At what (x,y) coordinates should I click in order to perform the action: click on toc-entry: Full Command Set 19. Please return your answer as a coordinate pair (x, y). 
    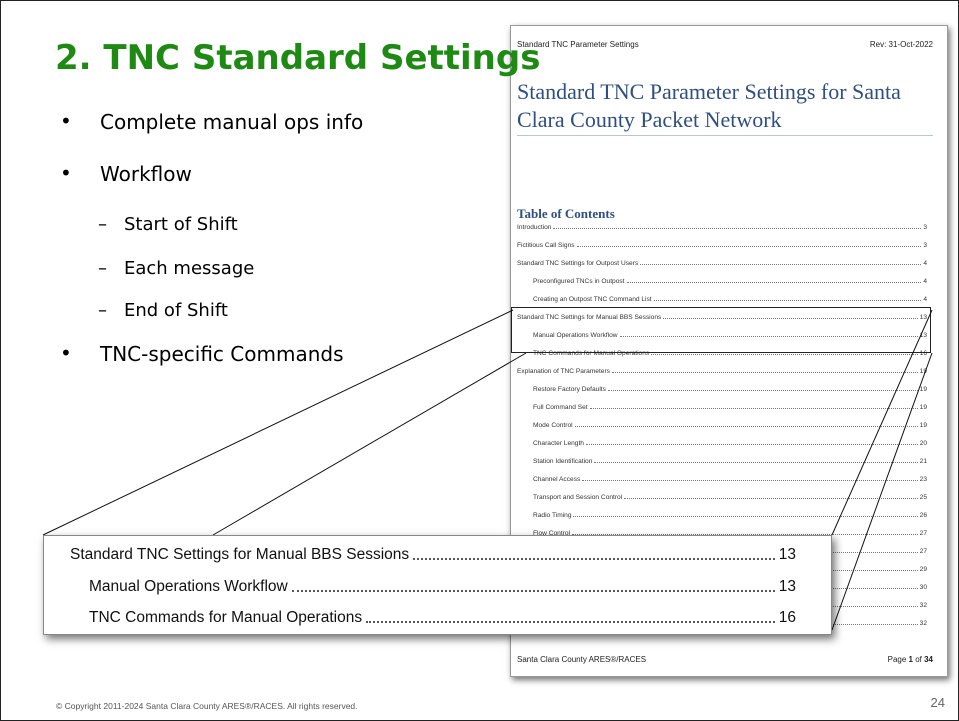
    Looking at the image, I should click on (730, 405).